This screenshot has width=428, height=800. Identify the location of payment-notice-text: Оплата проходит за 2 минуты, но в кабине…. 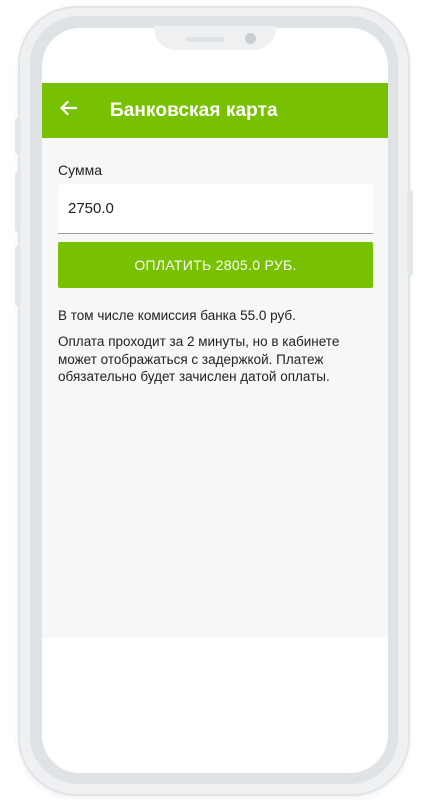
(199, 359).